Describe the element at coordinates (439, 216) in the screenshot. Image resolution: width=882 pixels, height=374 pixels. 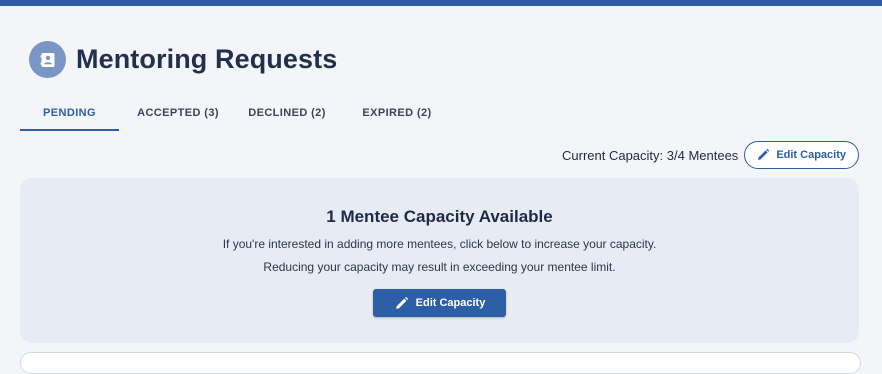
I see `capacity-available-title: 1 Mentee Capacity Available` at that location.